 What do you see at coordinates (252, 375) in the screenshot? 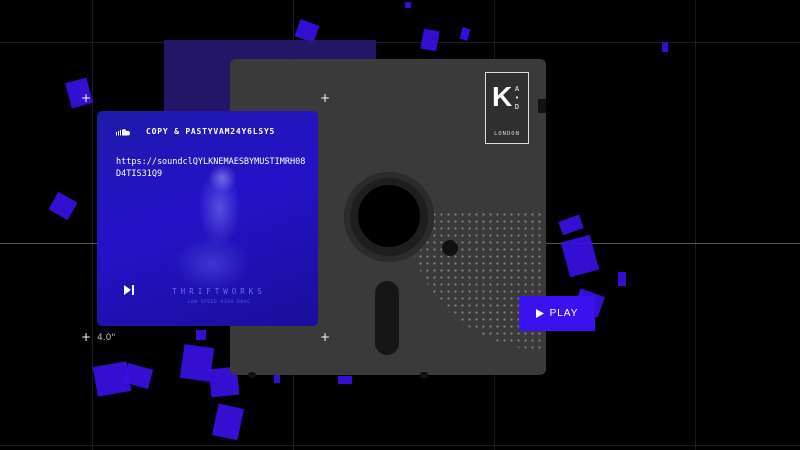
I see `foot-left` at bounding box center [252, 375].